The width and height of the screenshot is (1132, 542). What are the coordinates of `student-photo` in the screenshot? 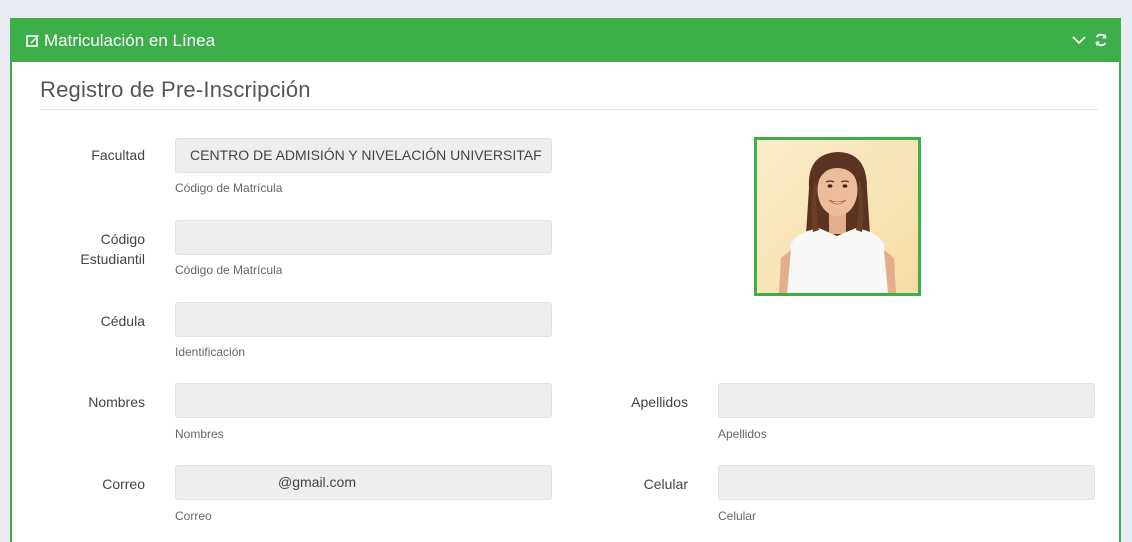 It's located at (837, 216).